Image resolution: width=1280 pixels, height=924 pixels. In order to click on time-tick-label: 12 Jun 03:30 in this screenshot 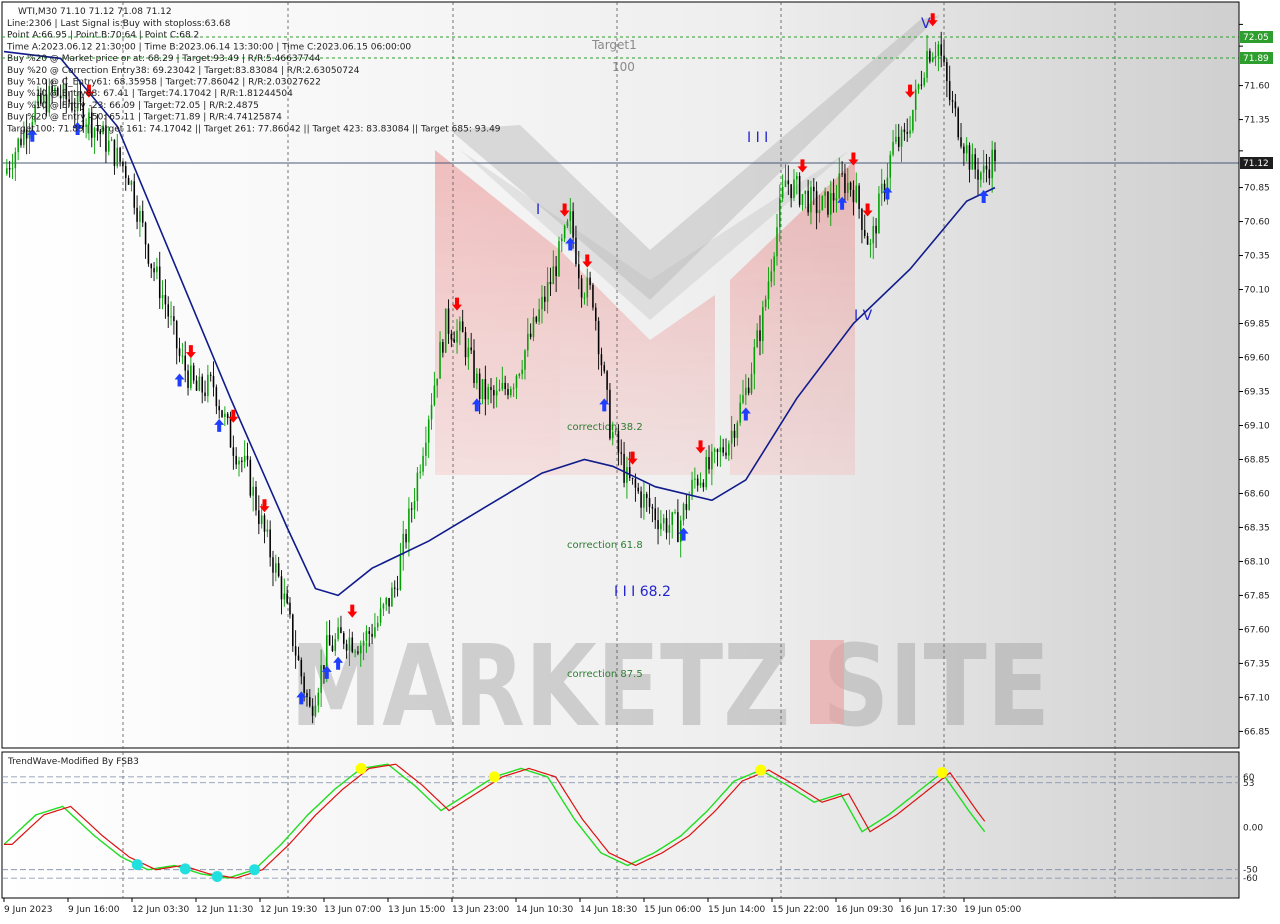, I will do `click(160, 910)`.